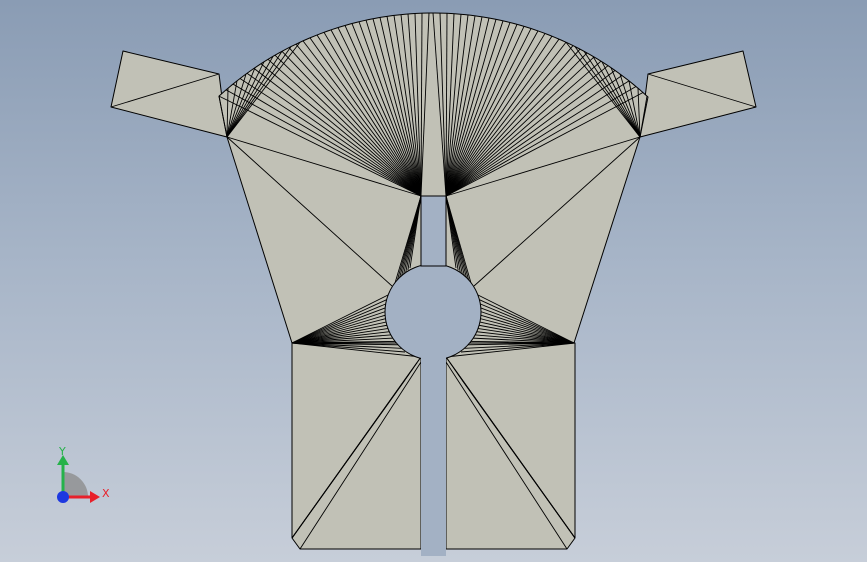  What do you see at coordinates (63, 497) in the screenshot?
I see `z-axis-dot` at bounding box center [63, 497].